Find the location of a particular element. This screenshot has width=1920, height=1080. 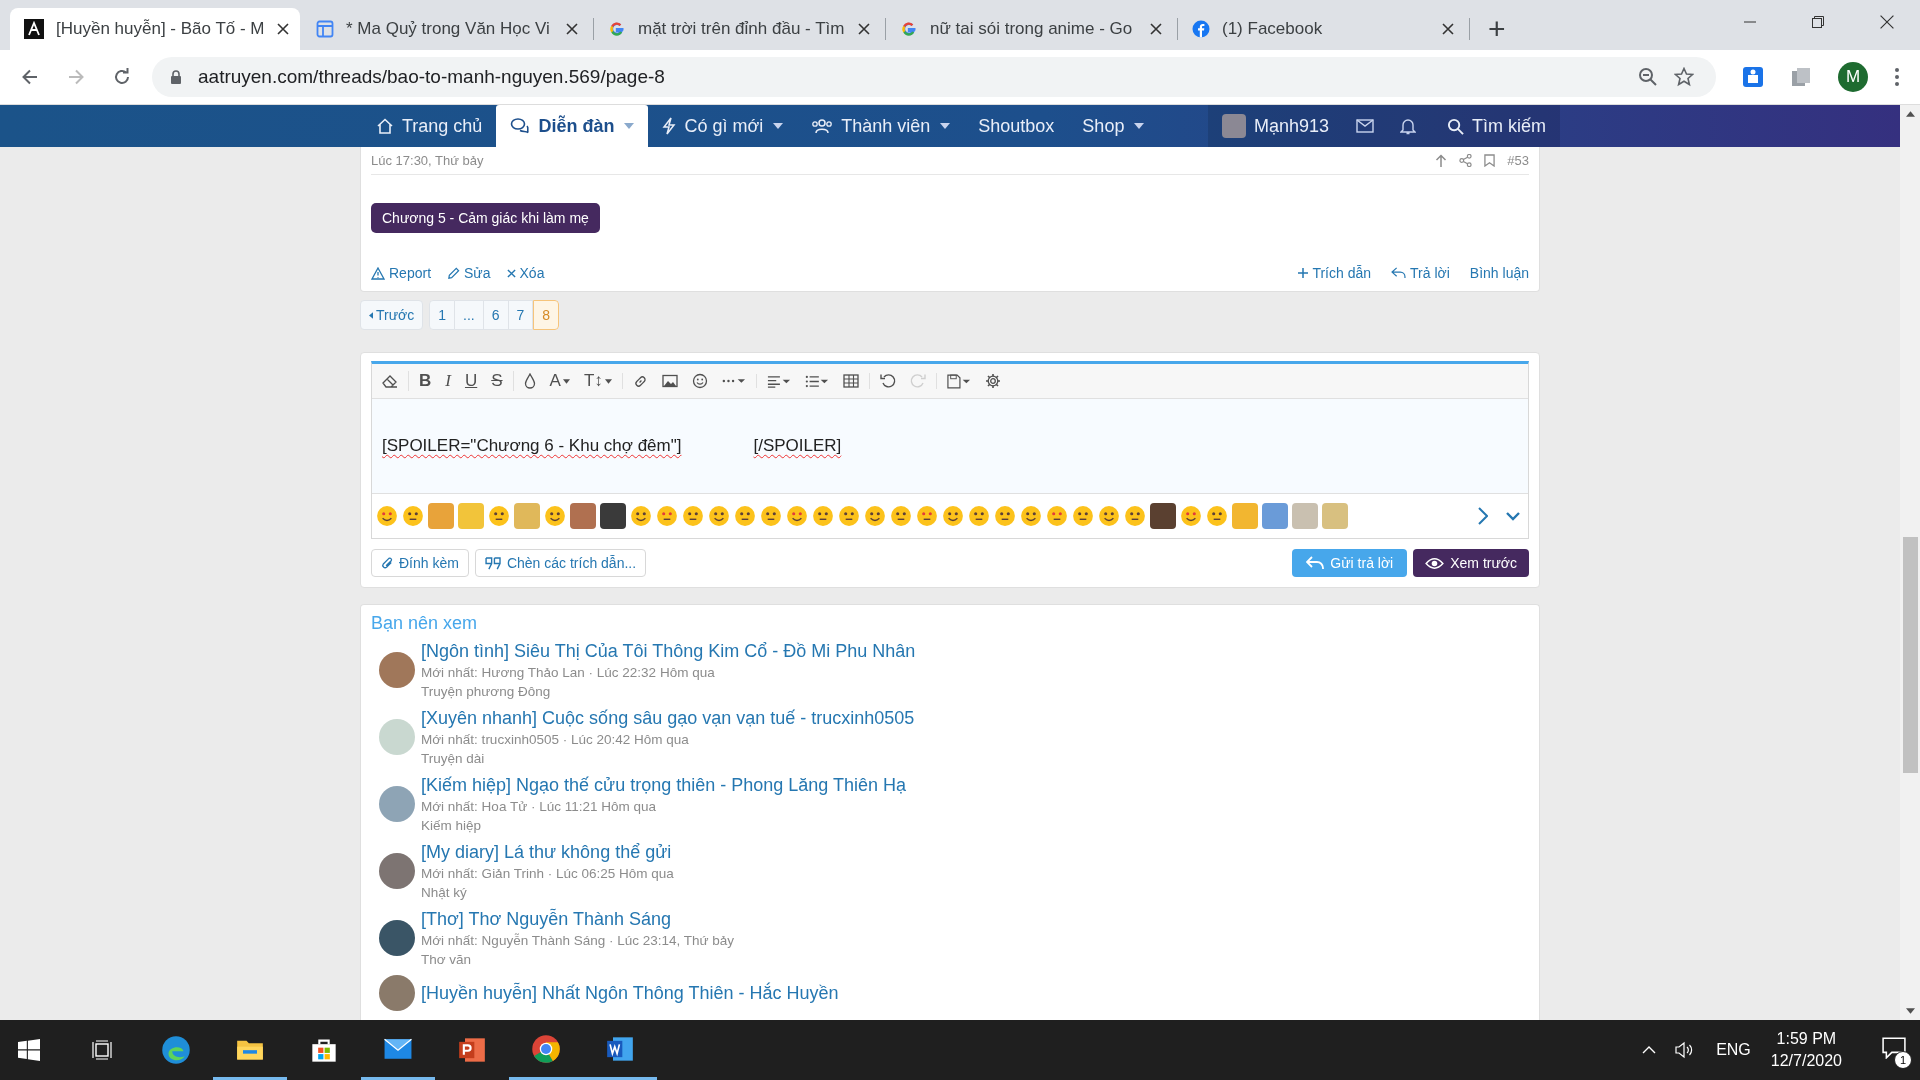

attach-button: Đính kèm is located at coordinates (420, 563).